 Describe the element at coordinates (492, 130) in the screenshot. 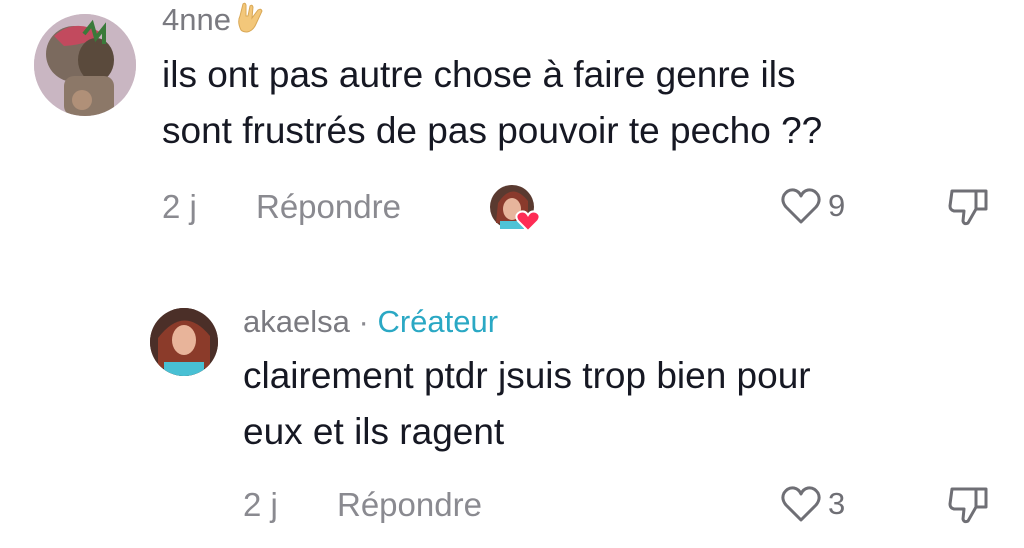

I see `comment-text-line: sont frustrés de pas pouvoir te pecho ??` at that location.